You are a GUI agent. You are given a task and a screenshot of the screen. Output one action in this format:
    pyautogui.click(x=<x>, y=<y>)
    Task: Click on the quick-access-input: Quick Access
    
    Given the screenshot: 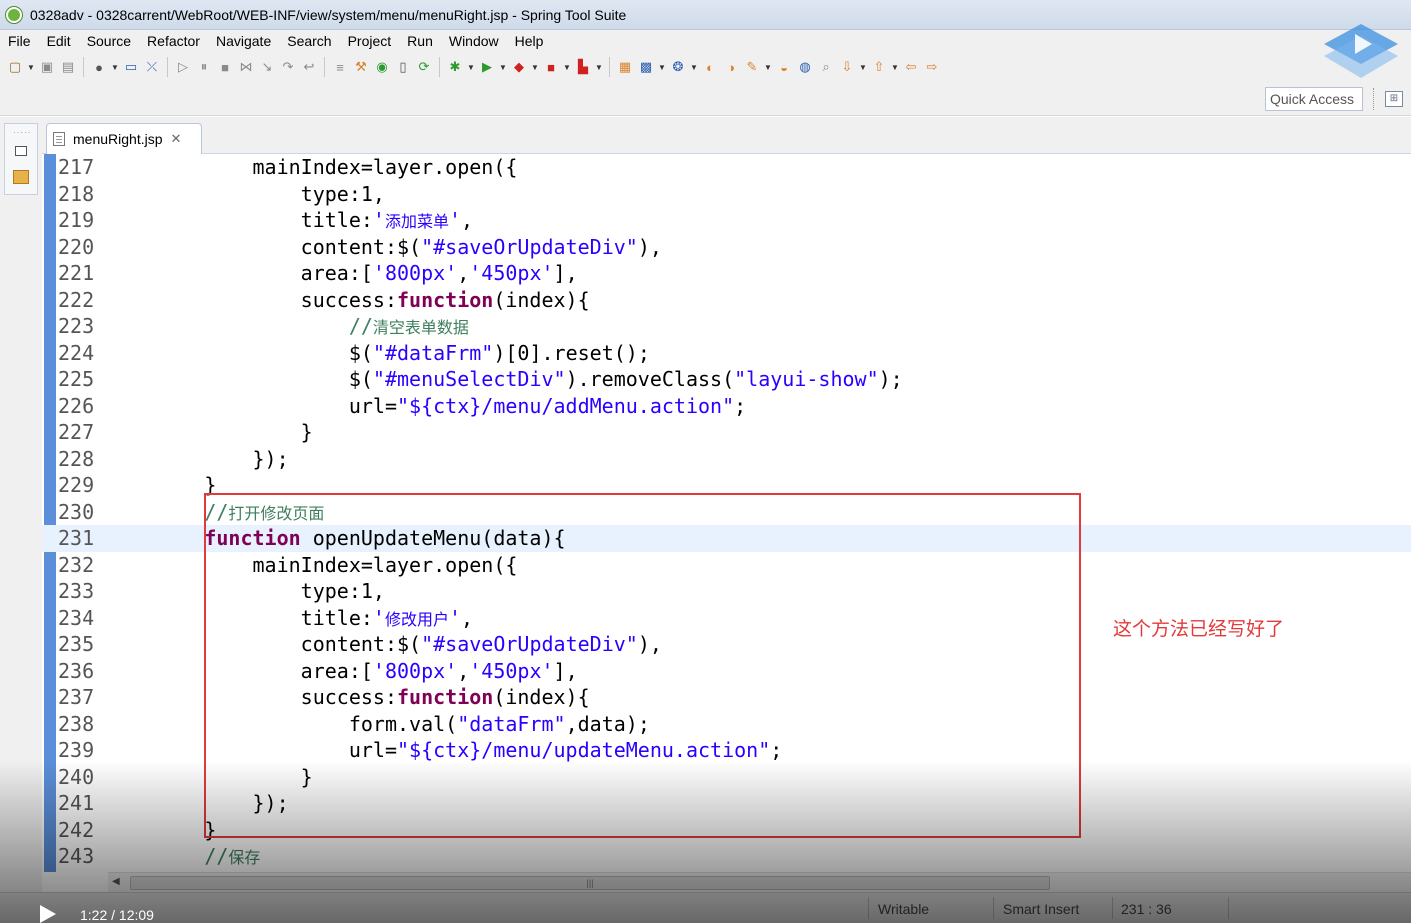 What is the action you would take?
    pyautogui.click(x=1314, y=99)
    